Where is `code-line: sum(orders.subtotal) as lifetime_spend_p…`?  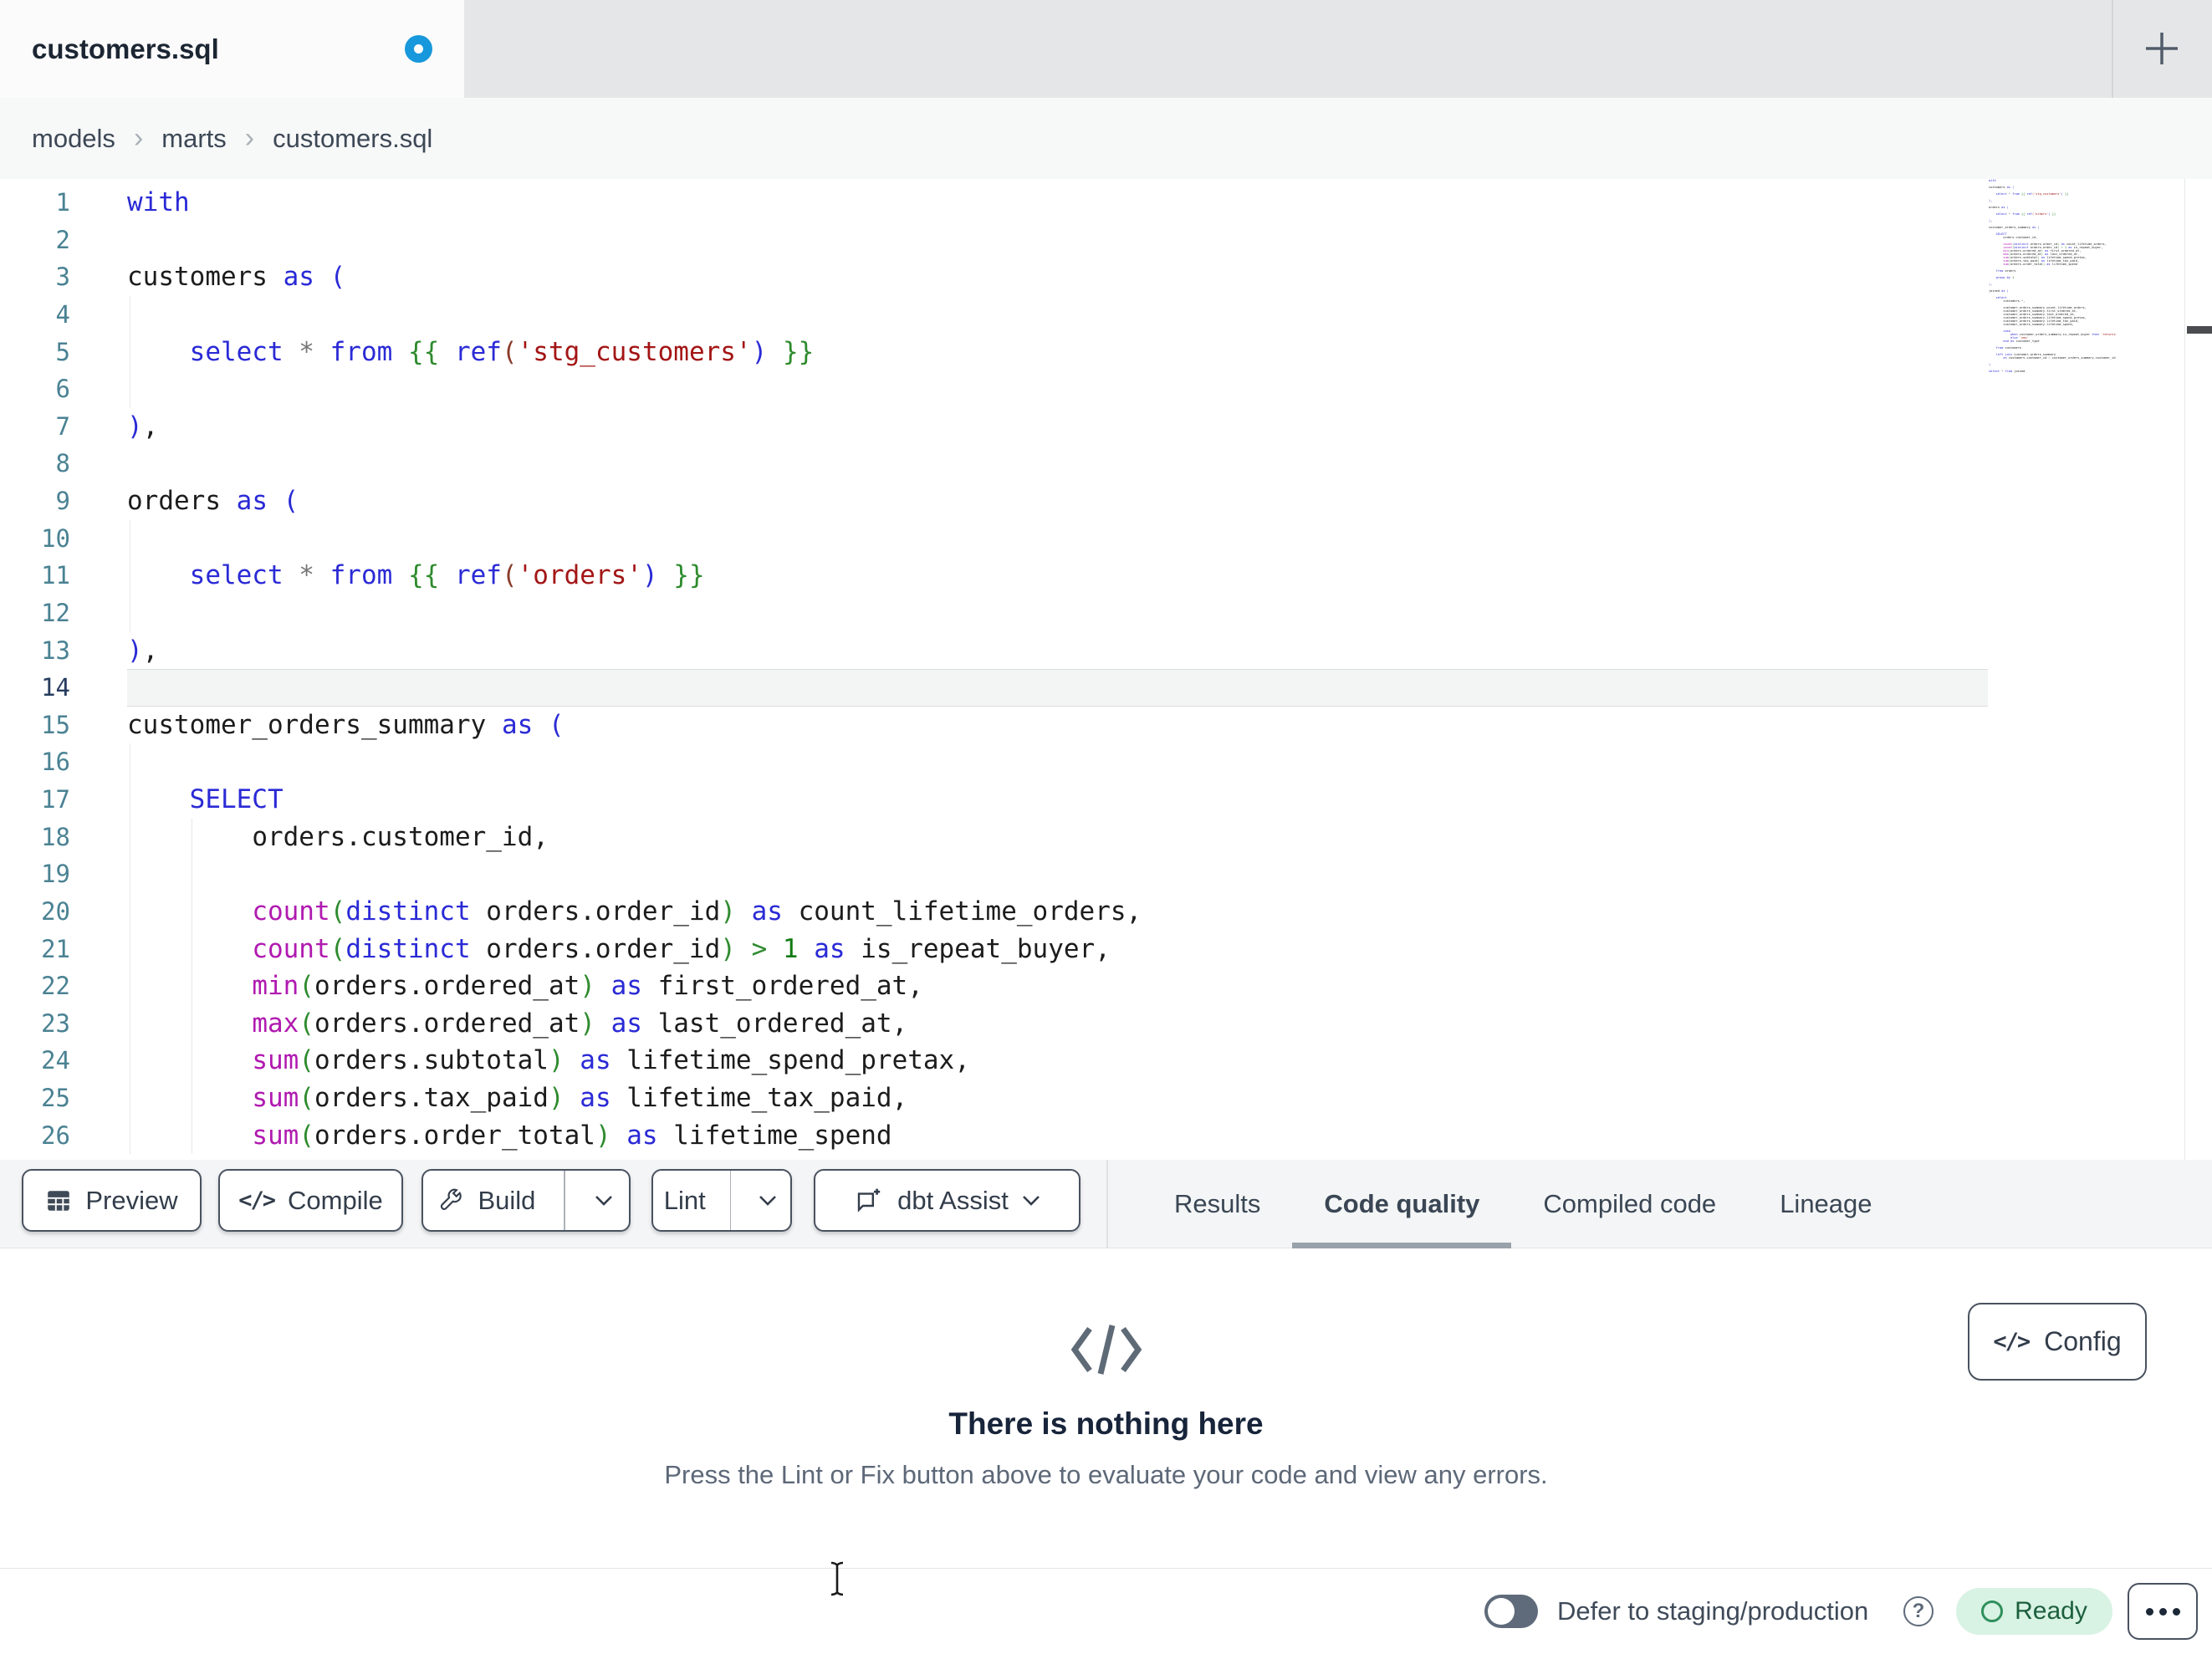 code-line: sum(orders.subtotal) as lifetime_spend_p… is located at coordinates (1057, 1061).